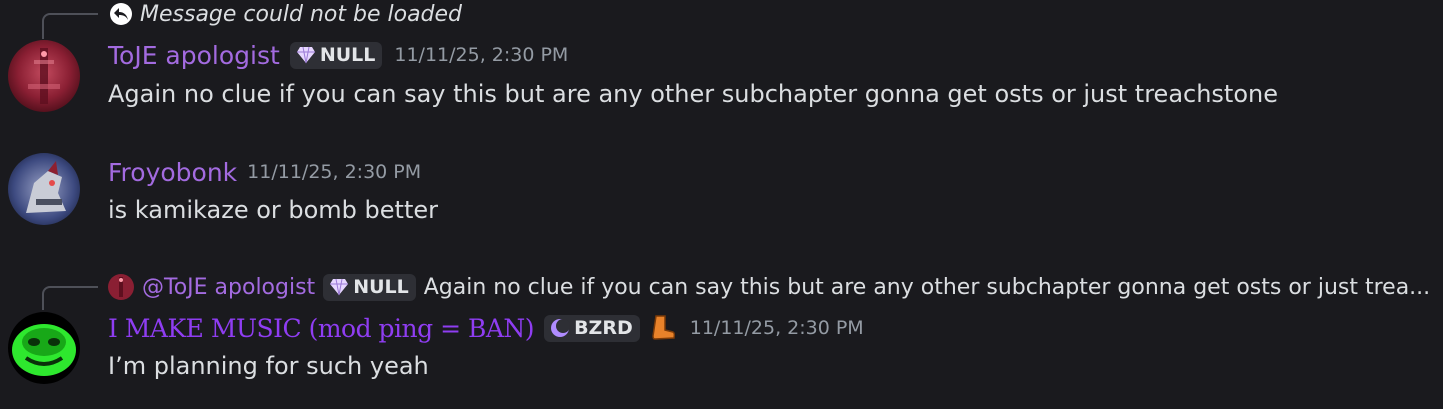 The width and height of the screenshot is (1443, 409). What do you see at coordinates (121, 287) in the screenshot?
I see `reply-avatar` at bounding box center [121, 287].